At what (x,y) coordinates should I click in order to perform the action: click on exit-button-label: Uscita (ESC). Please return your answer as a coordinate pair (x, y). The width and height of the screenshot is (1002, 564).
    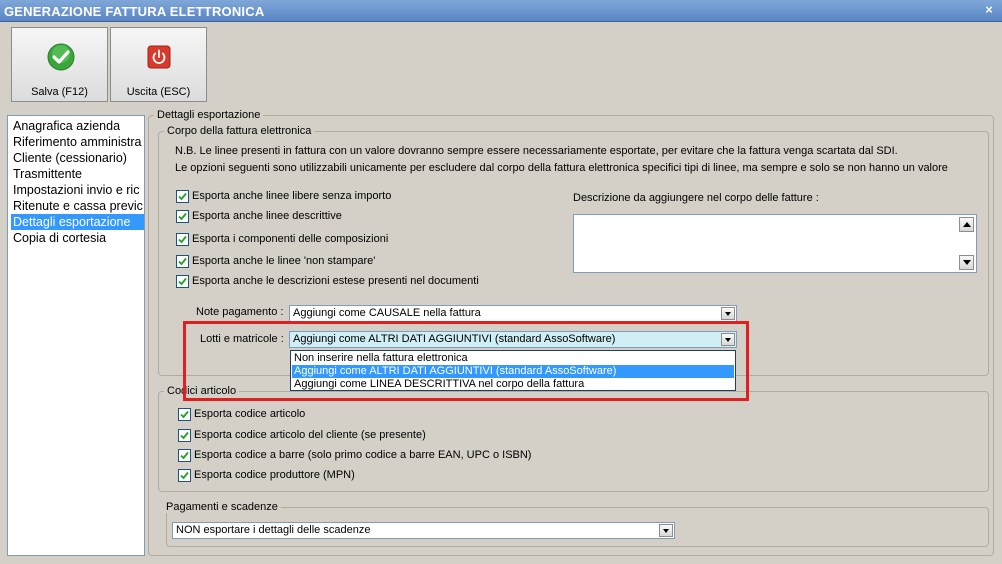
    Looking at the image, I should click on (158, 92).